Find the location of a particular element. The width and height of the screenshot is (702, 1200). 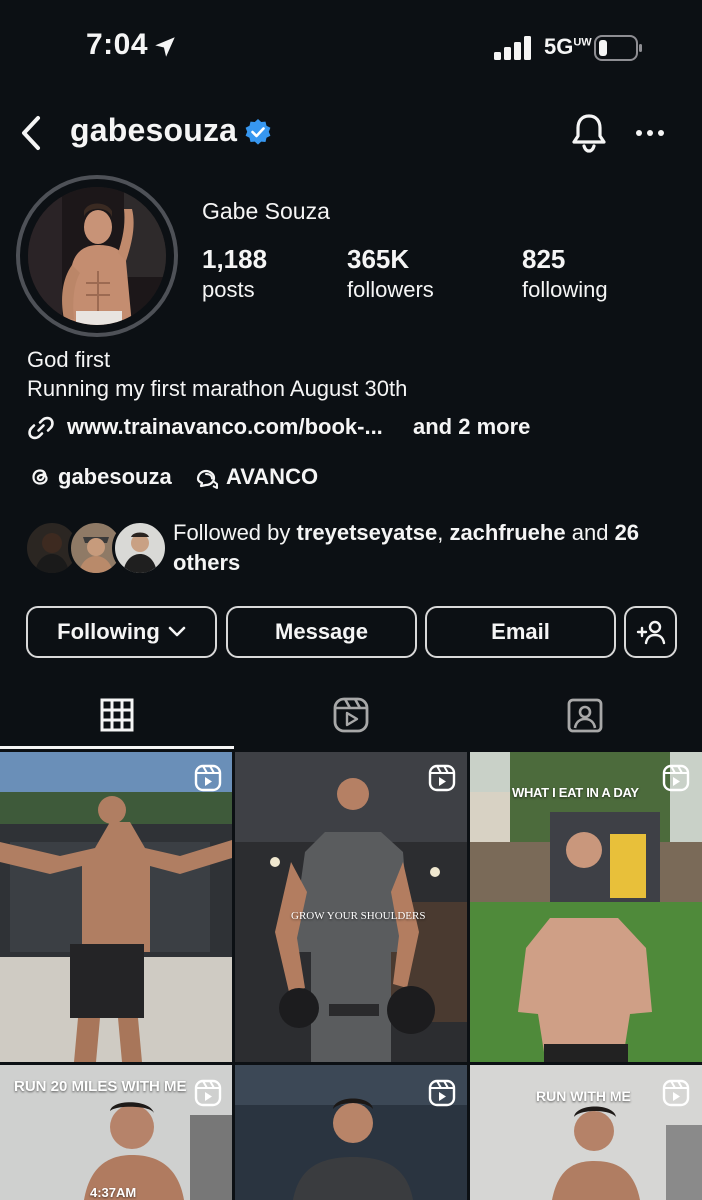

suggested-people-button is located at coordinates (650, 632).